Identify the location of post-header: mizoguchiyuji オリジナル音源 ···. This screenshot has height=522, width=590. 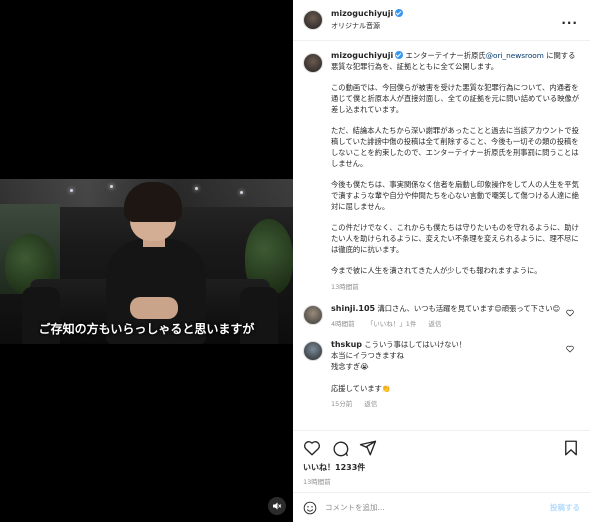
(441, 20).